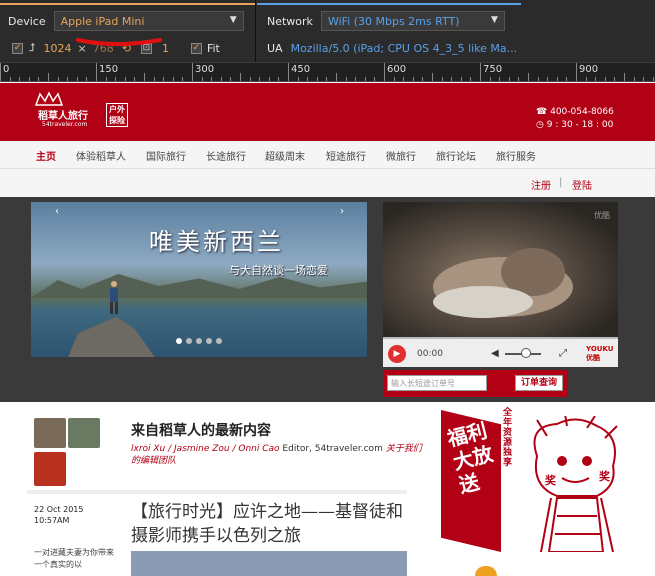 Image resolution: width=655 pixels, height=576 pixels. I want to click on nav-item-international: 国际旅行, so click(166, 155).